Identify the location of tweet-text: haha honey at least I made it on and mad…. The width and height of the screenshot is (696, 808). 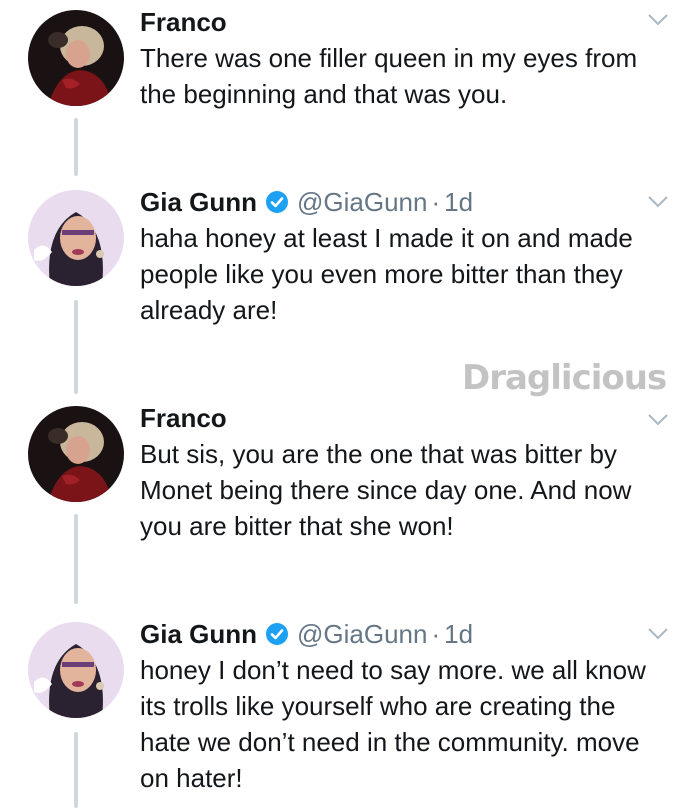
(386, 274).